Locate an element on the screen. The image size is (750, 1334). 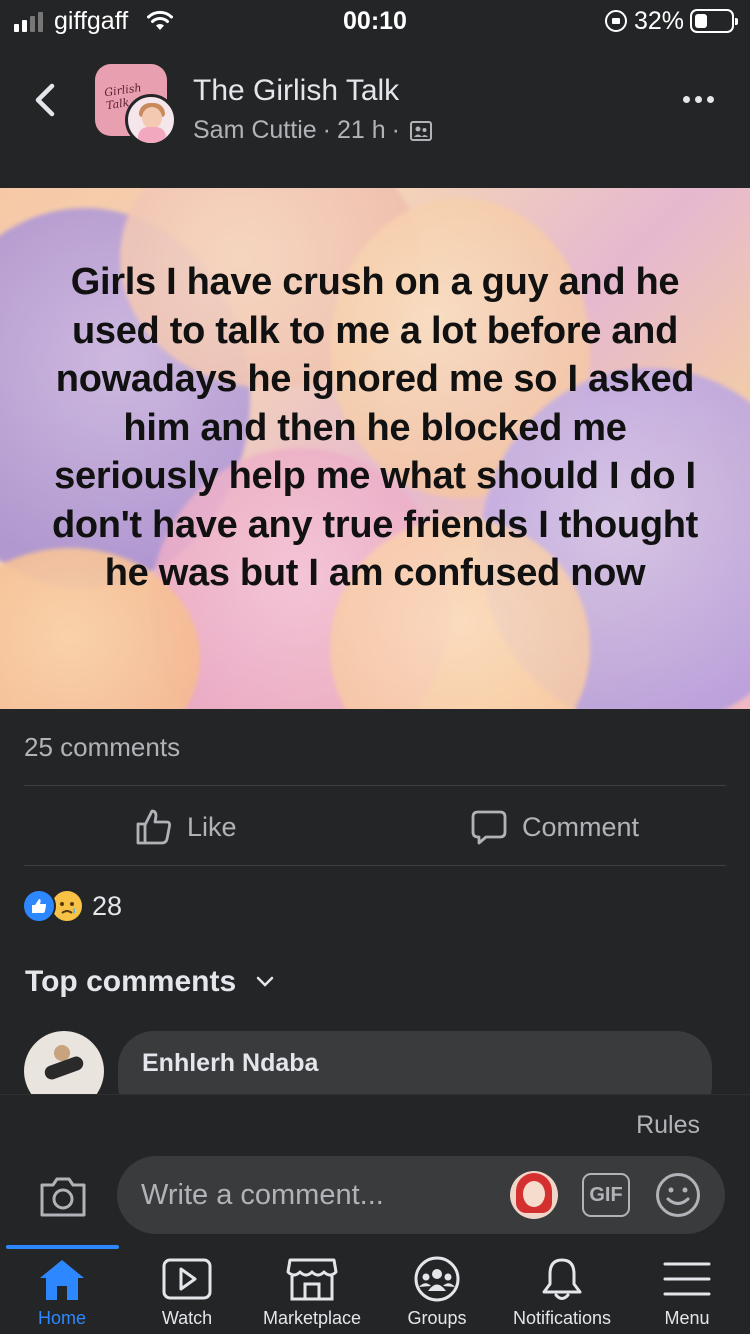
camera-icon is located at coordinates (63, 1197).